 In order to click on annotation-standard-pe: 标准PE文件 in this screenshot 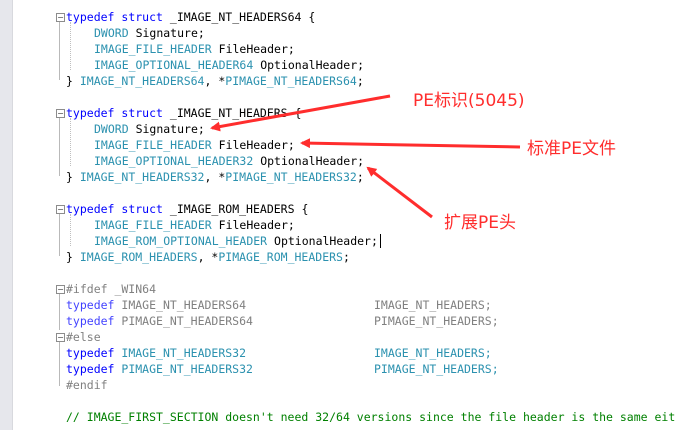, I will do `click(571, 149)`.